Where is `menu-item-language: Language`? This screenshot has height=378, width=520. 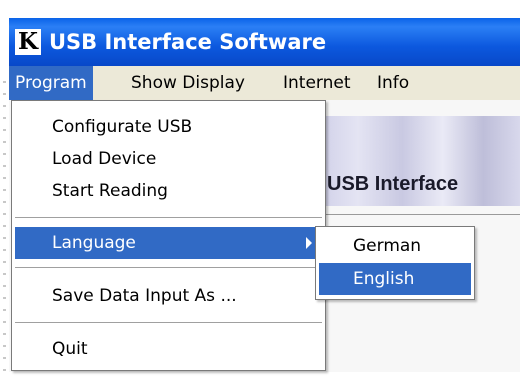
menu-item-language: Language is located at coordinates (168, 243).